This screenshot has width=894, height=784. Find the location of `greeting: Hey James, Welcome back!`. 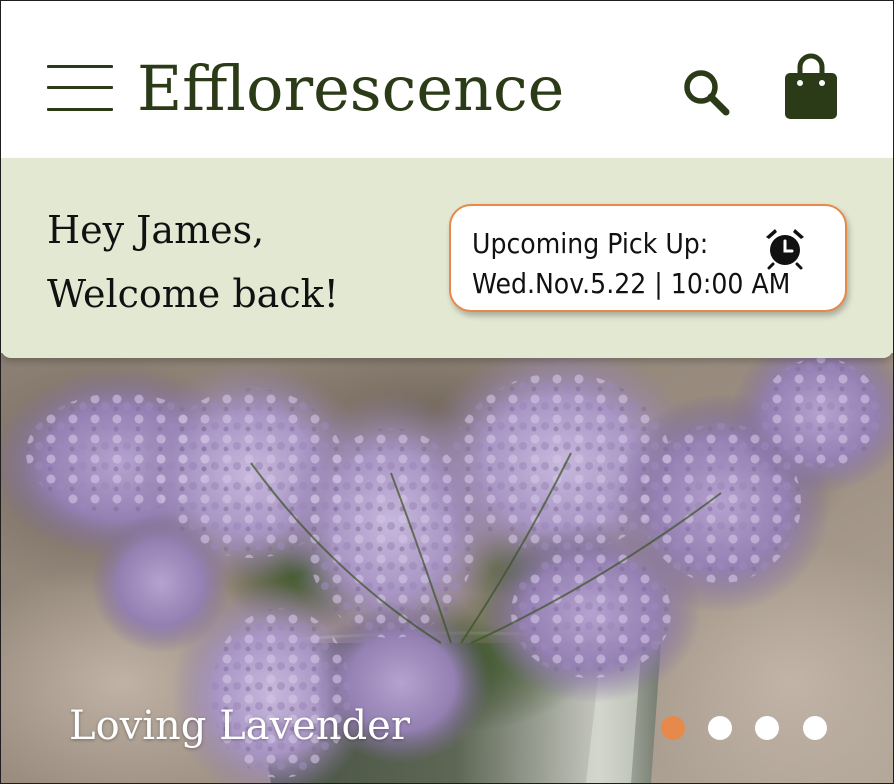

greeting: Hey James, Welcome back! is located at coordinates (193, 262).